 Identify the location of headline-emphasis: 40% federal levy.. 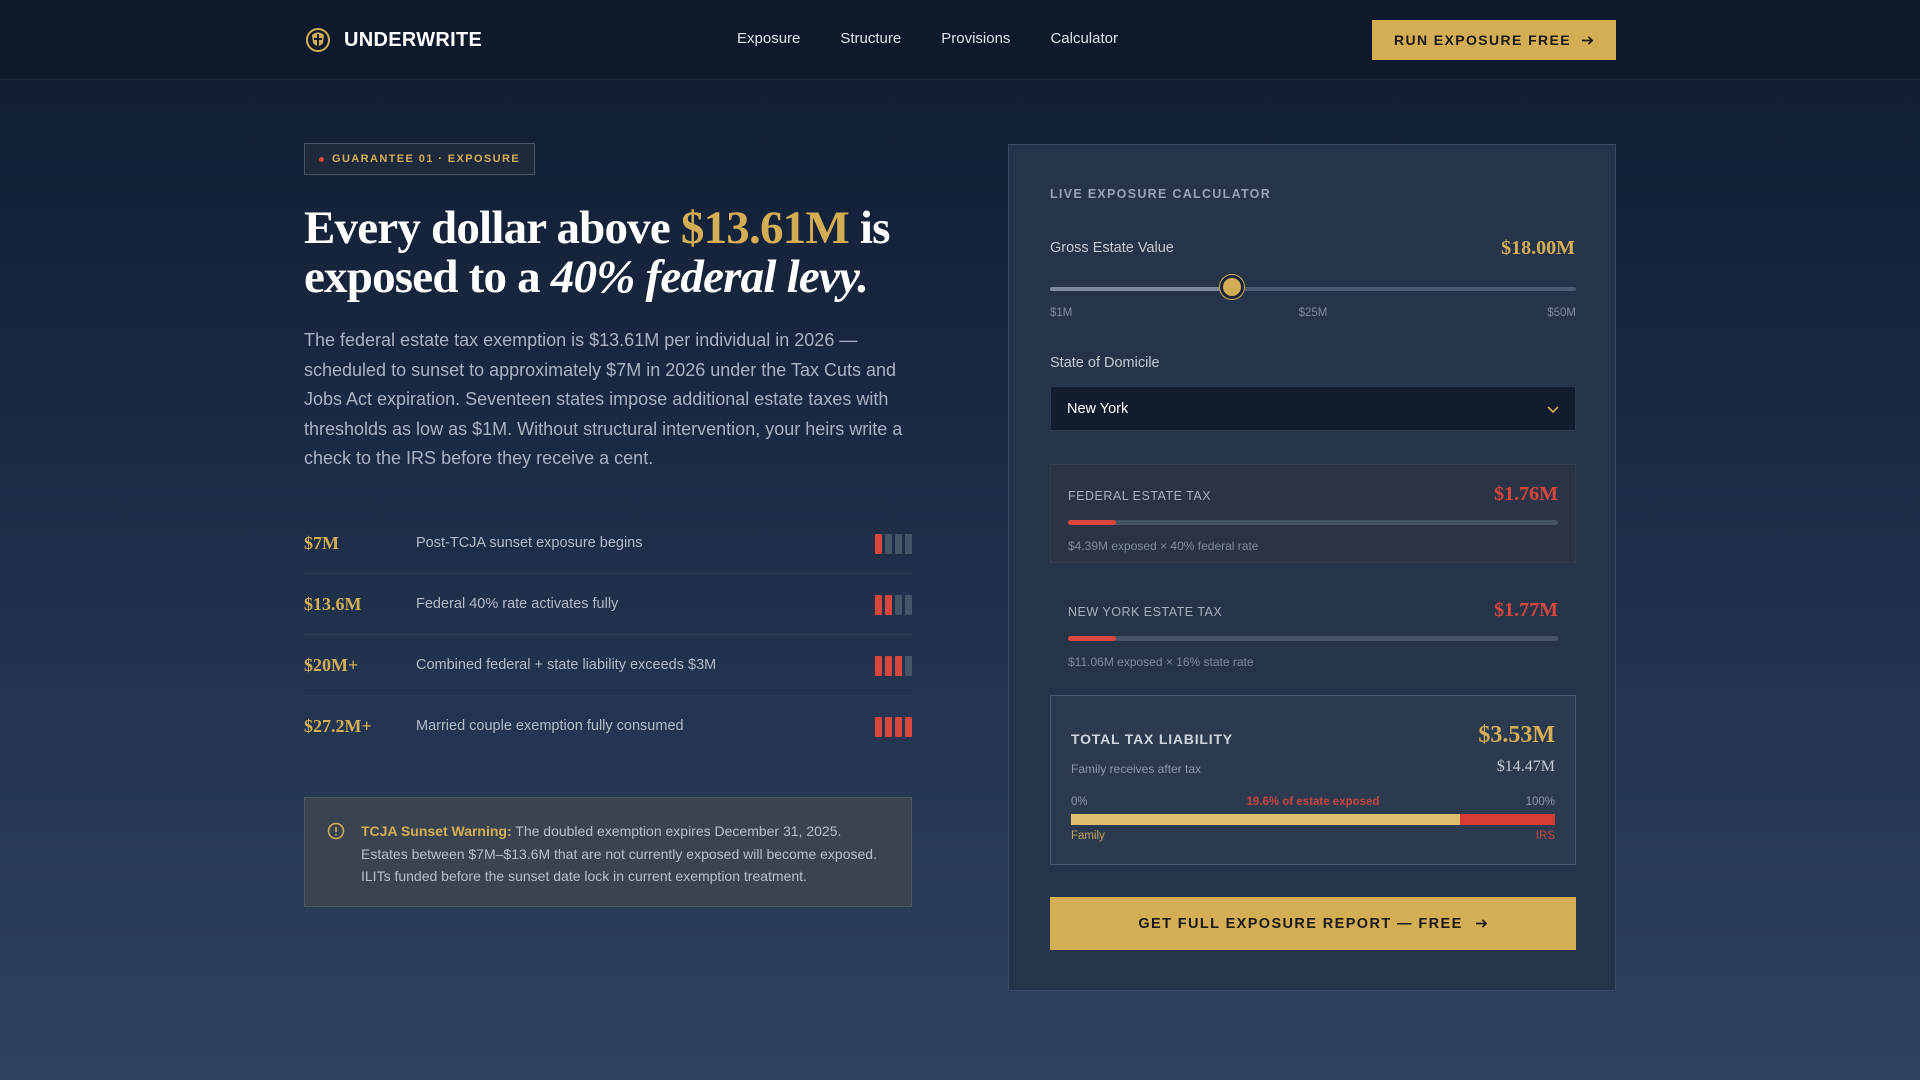
(709, 277).